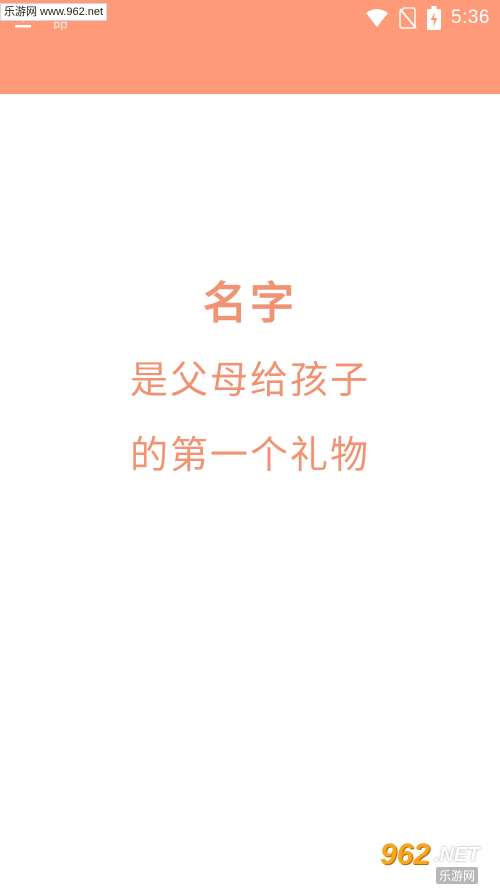  Describe the element at coordinates (405, 854) in the screenshot. I see `watermark-number: 962` at that location.